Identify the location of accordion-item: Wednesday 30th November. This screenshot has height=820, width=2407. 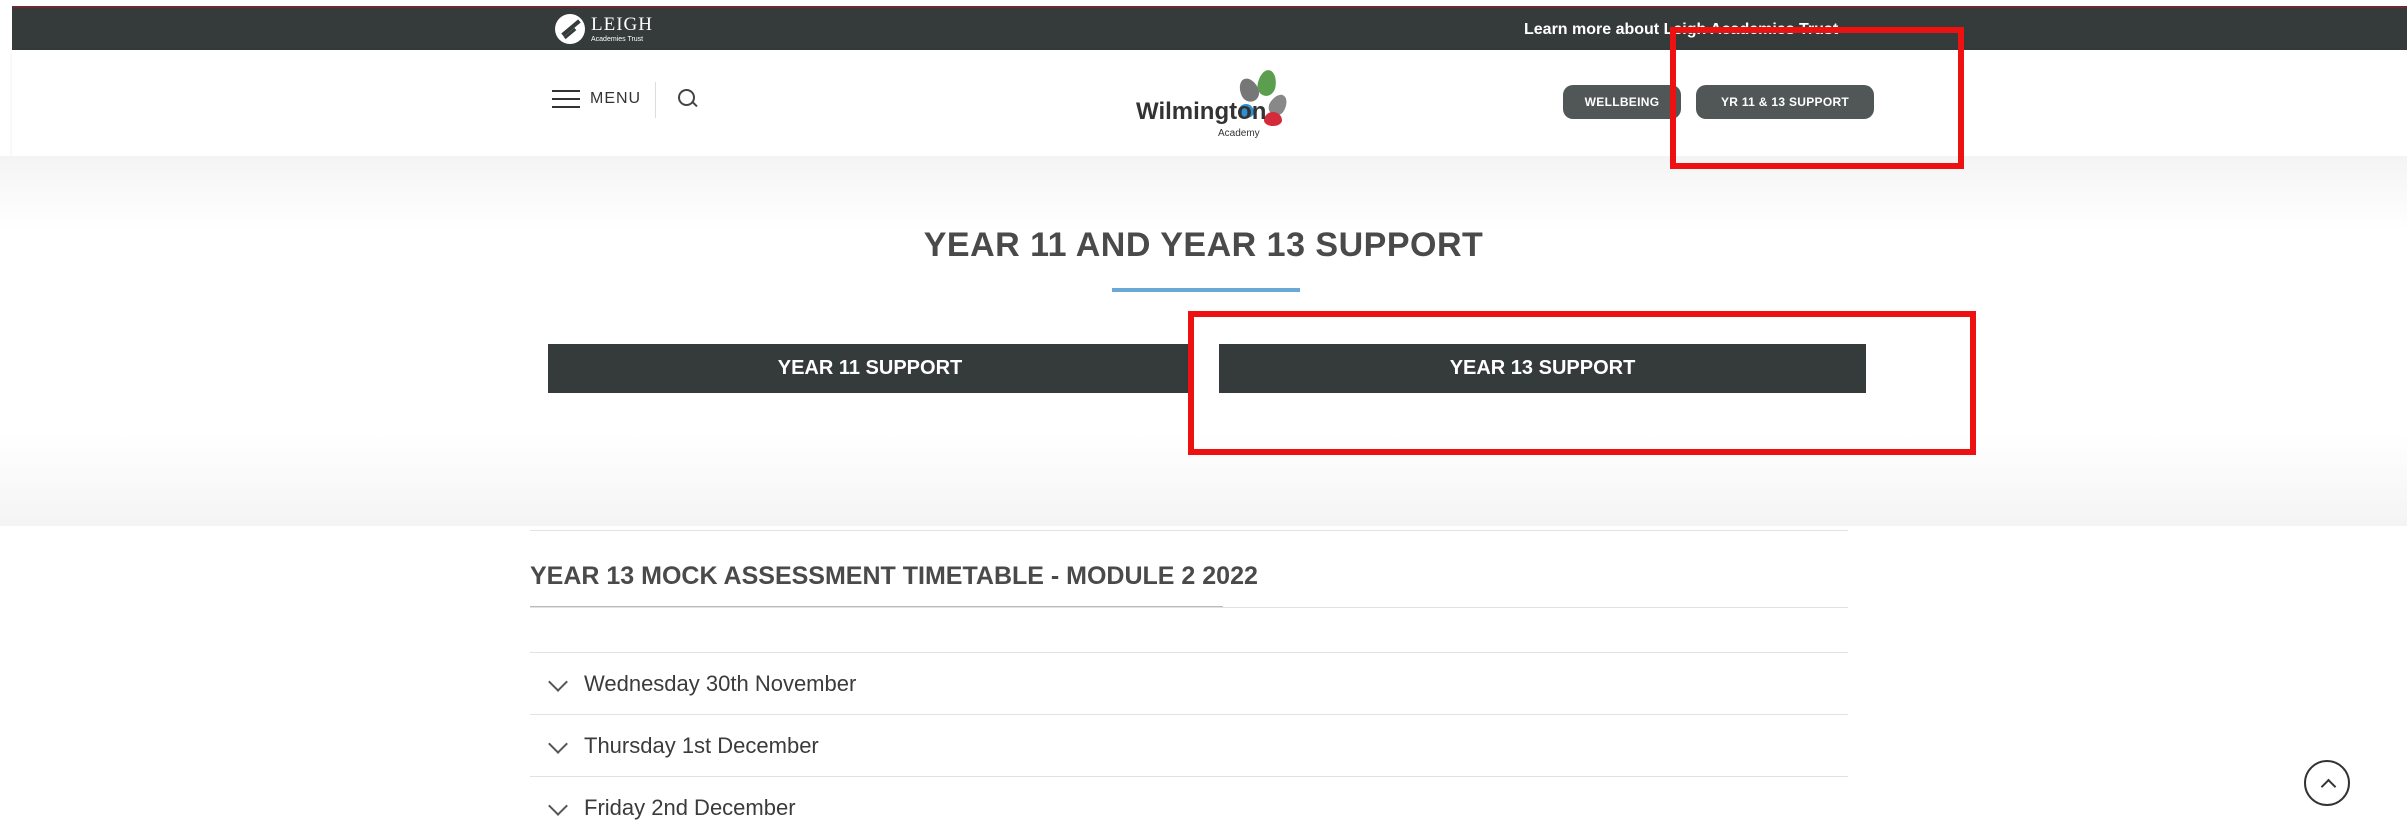
(1189, 683).